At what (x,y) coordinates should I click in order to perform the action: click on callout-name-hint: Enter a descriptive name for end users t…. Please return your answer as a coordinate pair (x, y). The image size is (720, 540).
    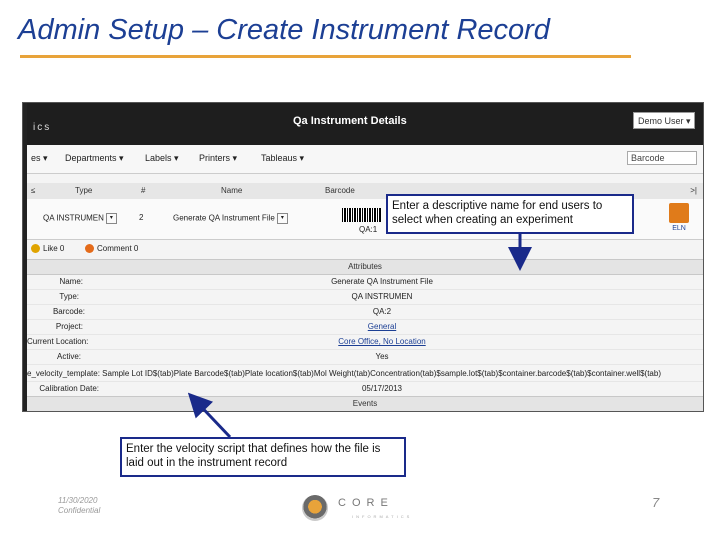
    Looking at the image, I should click on (510, 214).